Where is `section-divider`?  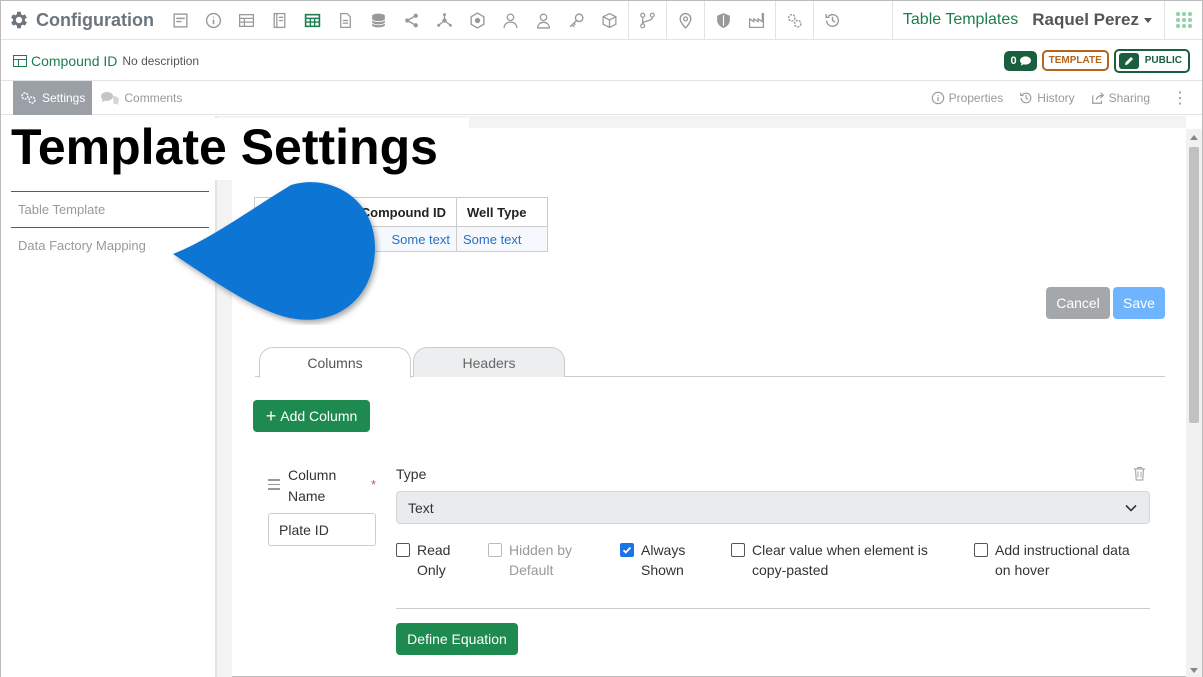
section-divider is located at coordinates (773, 608).